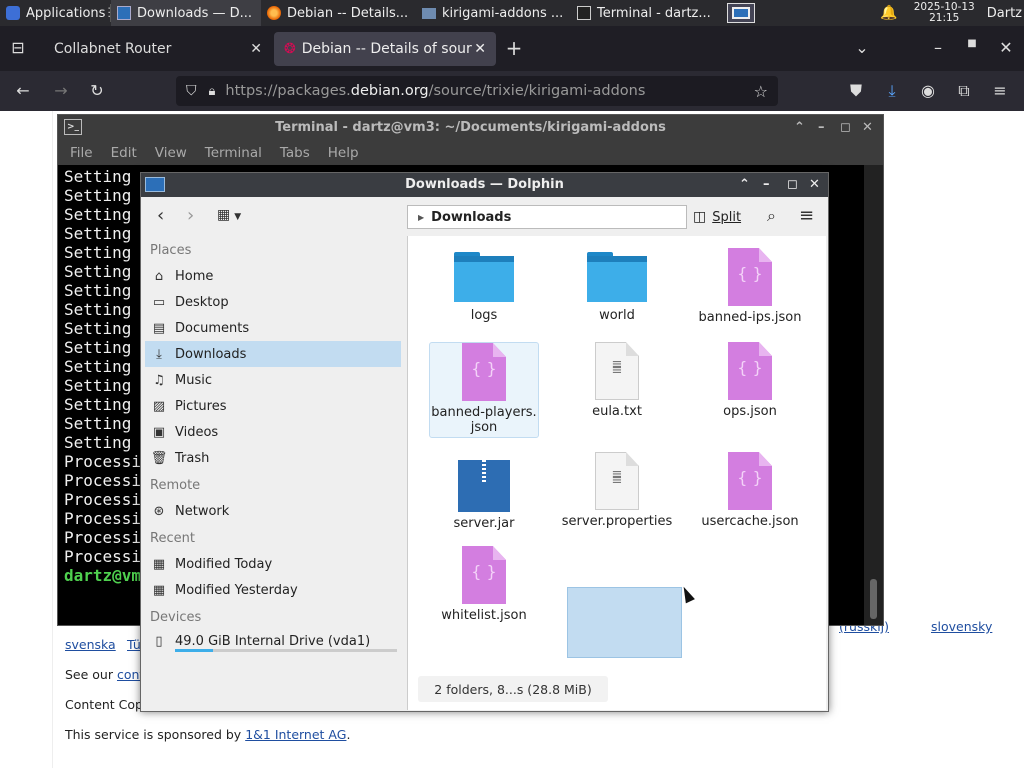 The image size is (1024, 768). I want to click on text-file-icon: ≡ ≡, so click(617, 371).